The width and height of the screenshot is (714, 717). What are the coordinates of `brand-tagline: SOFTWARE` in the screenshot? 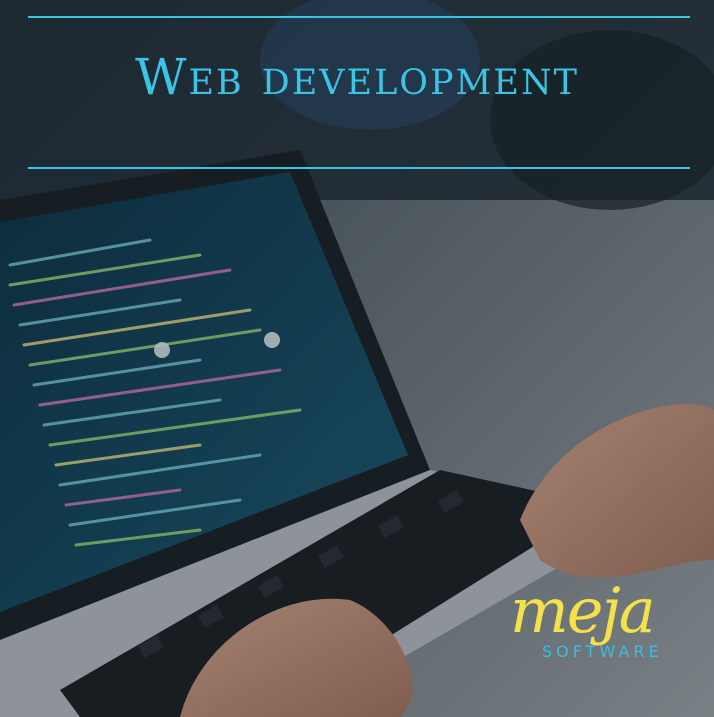 It's located at (602, 651).